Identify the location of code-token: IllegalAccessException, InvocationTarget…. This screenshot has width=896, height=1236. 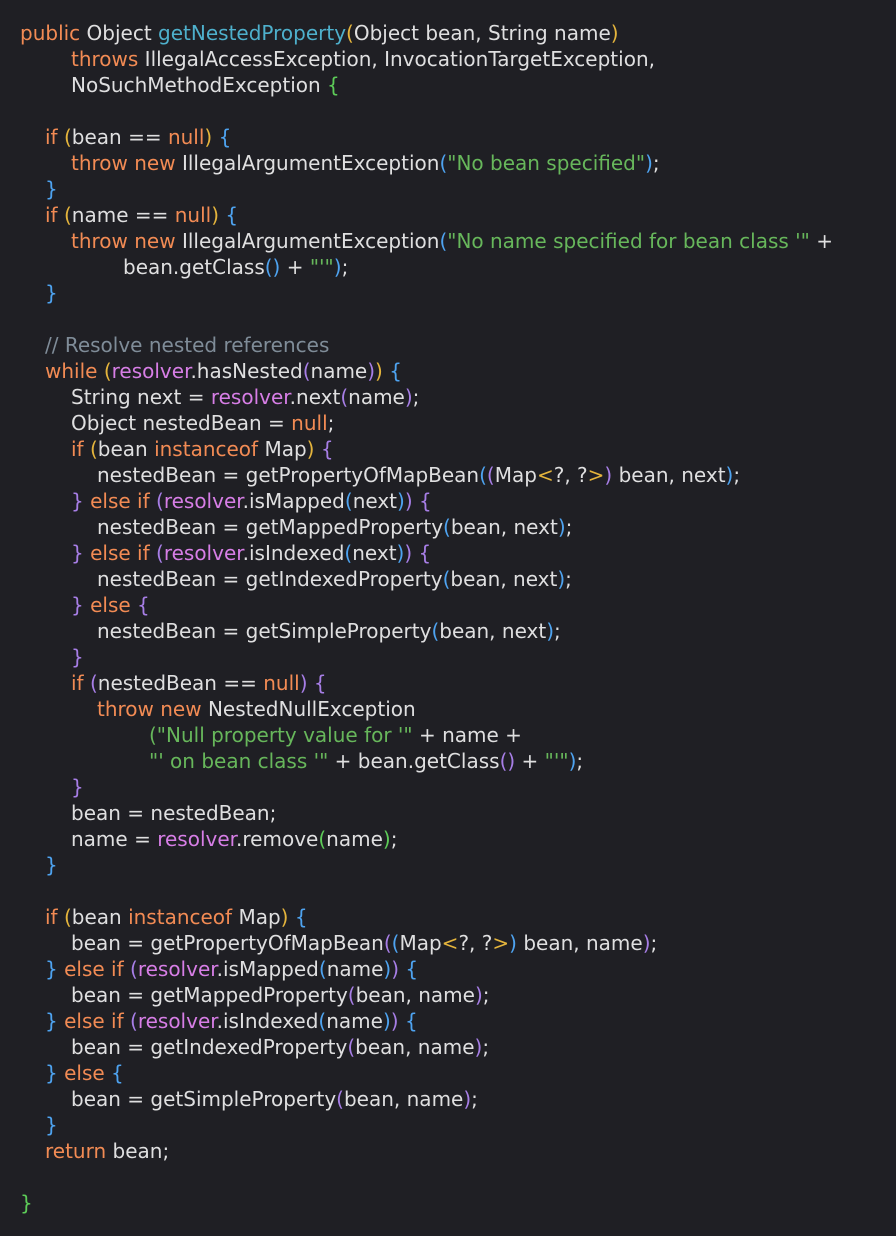
(399, 59).